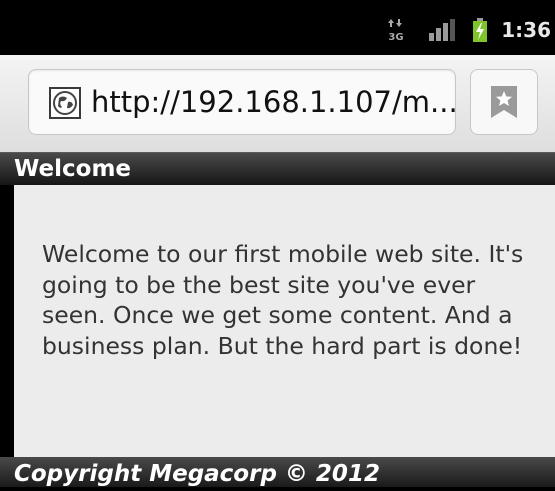 The height and width of the screenshot is (491, 555). What do you see at coordinates (73, 169) in the screenshot?
I see `page-title: Welcome` at bounding box center [73, 169].